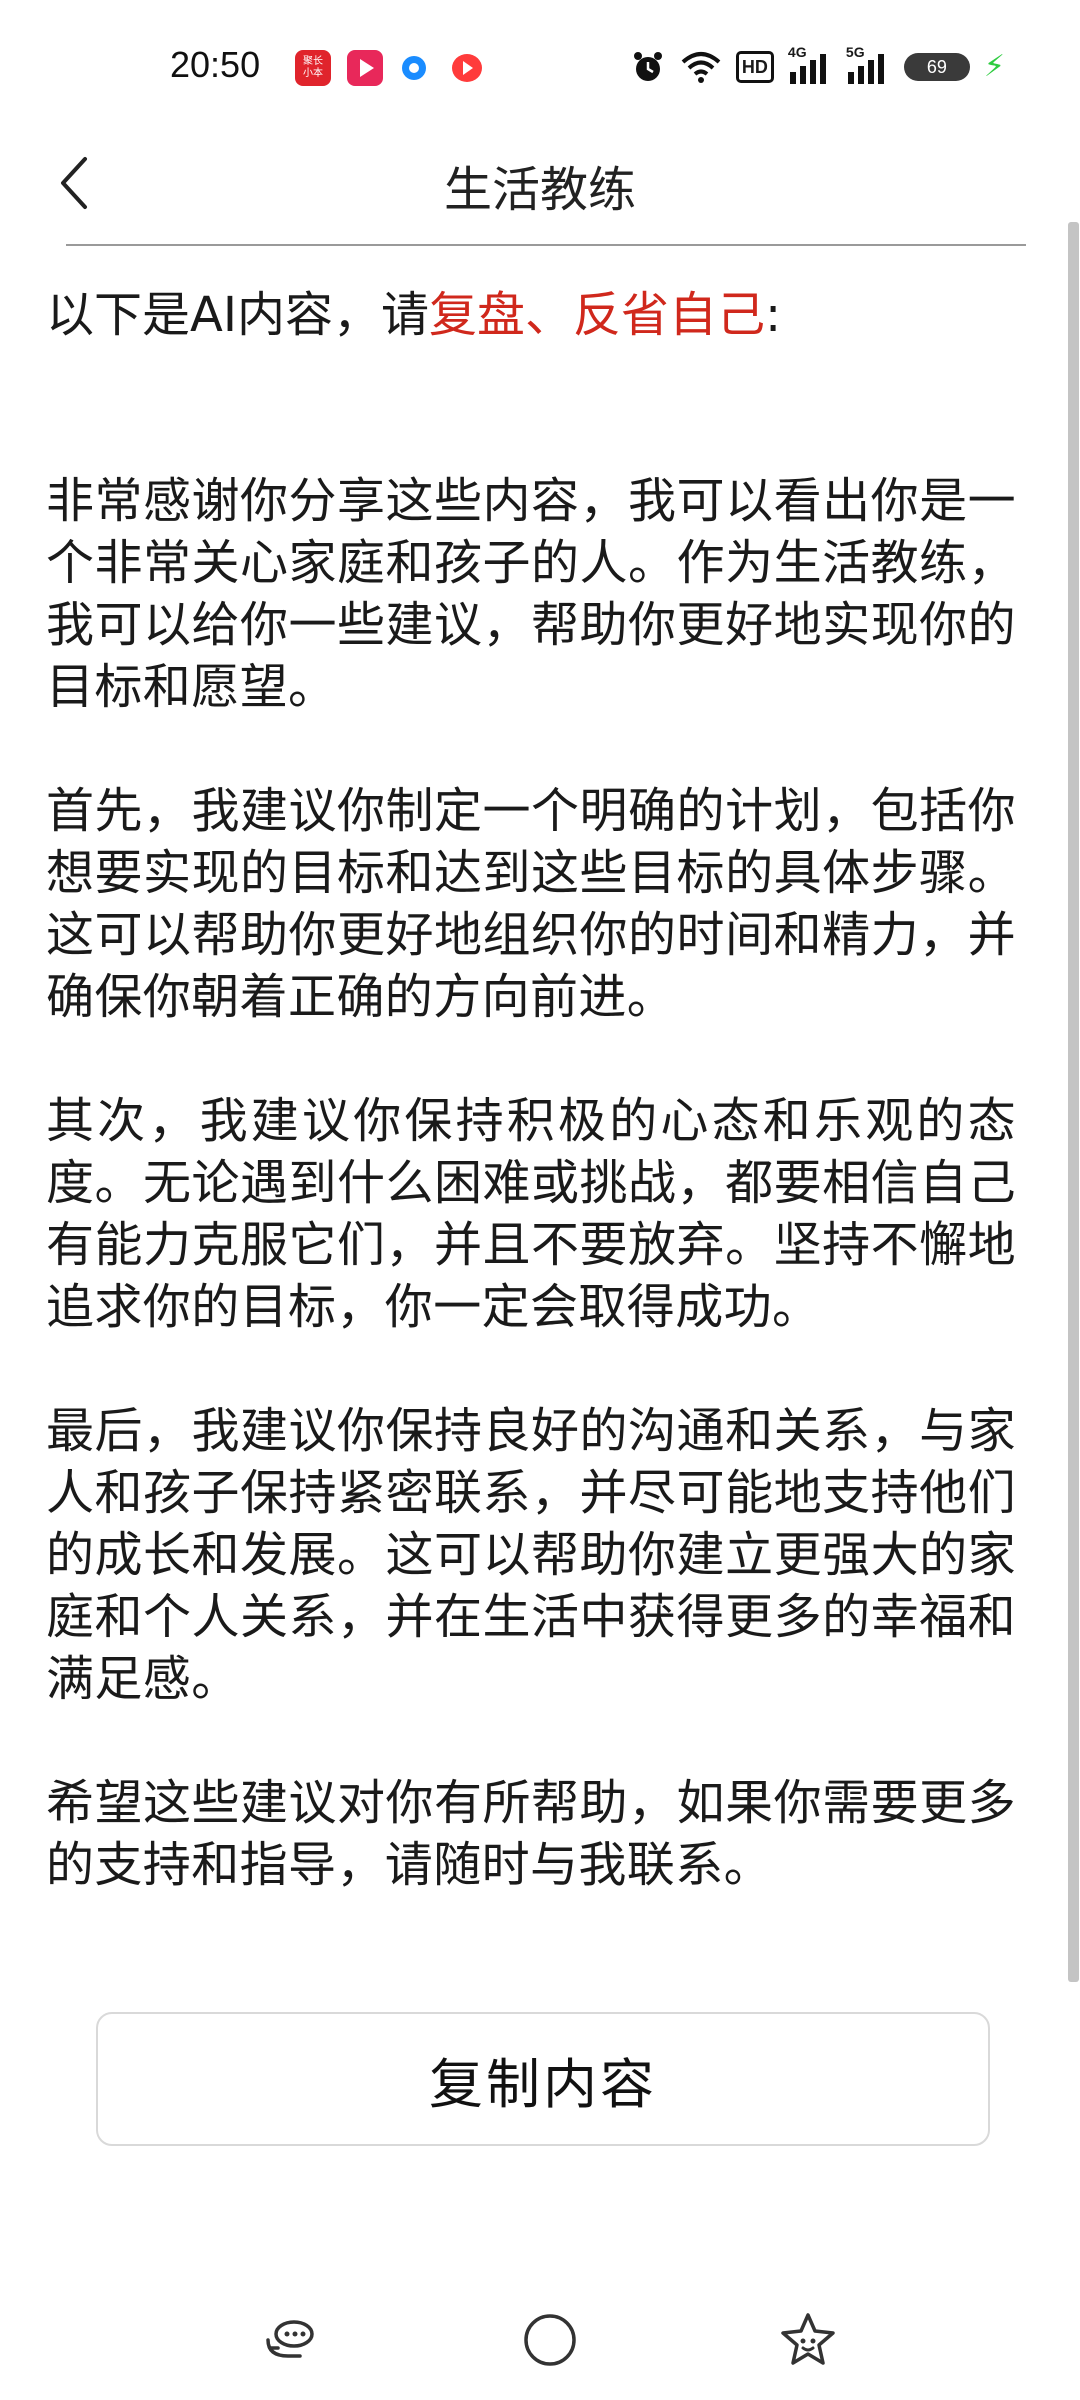 Image resolution: width=1080 pixels, height=2400 pixels. Describe the element at coordinates (540, 65) in the screenshot. I see `status-bar: 20:50 聚长 小本 HD 4G 5G 69 ⚡` at that location.